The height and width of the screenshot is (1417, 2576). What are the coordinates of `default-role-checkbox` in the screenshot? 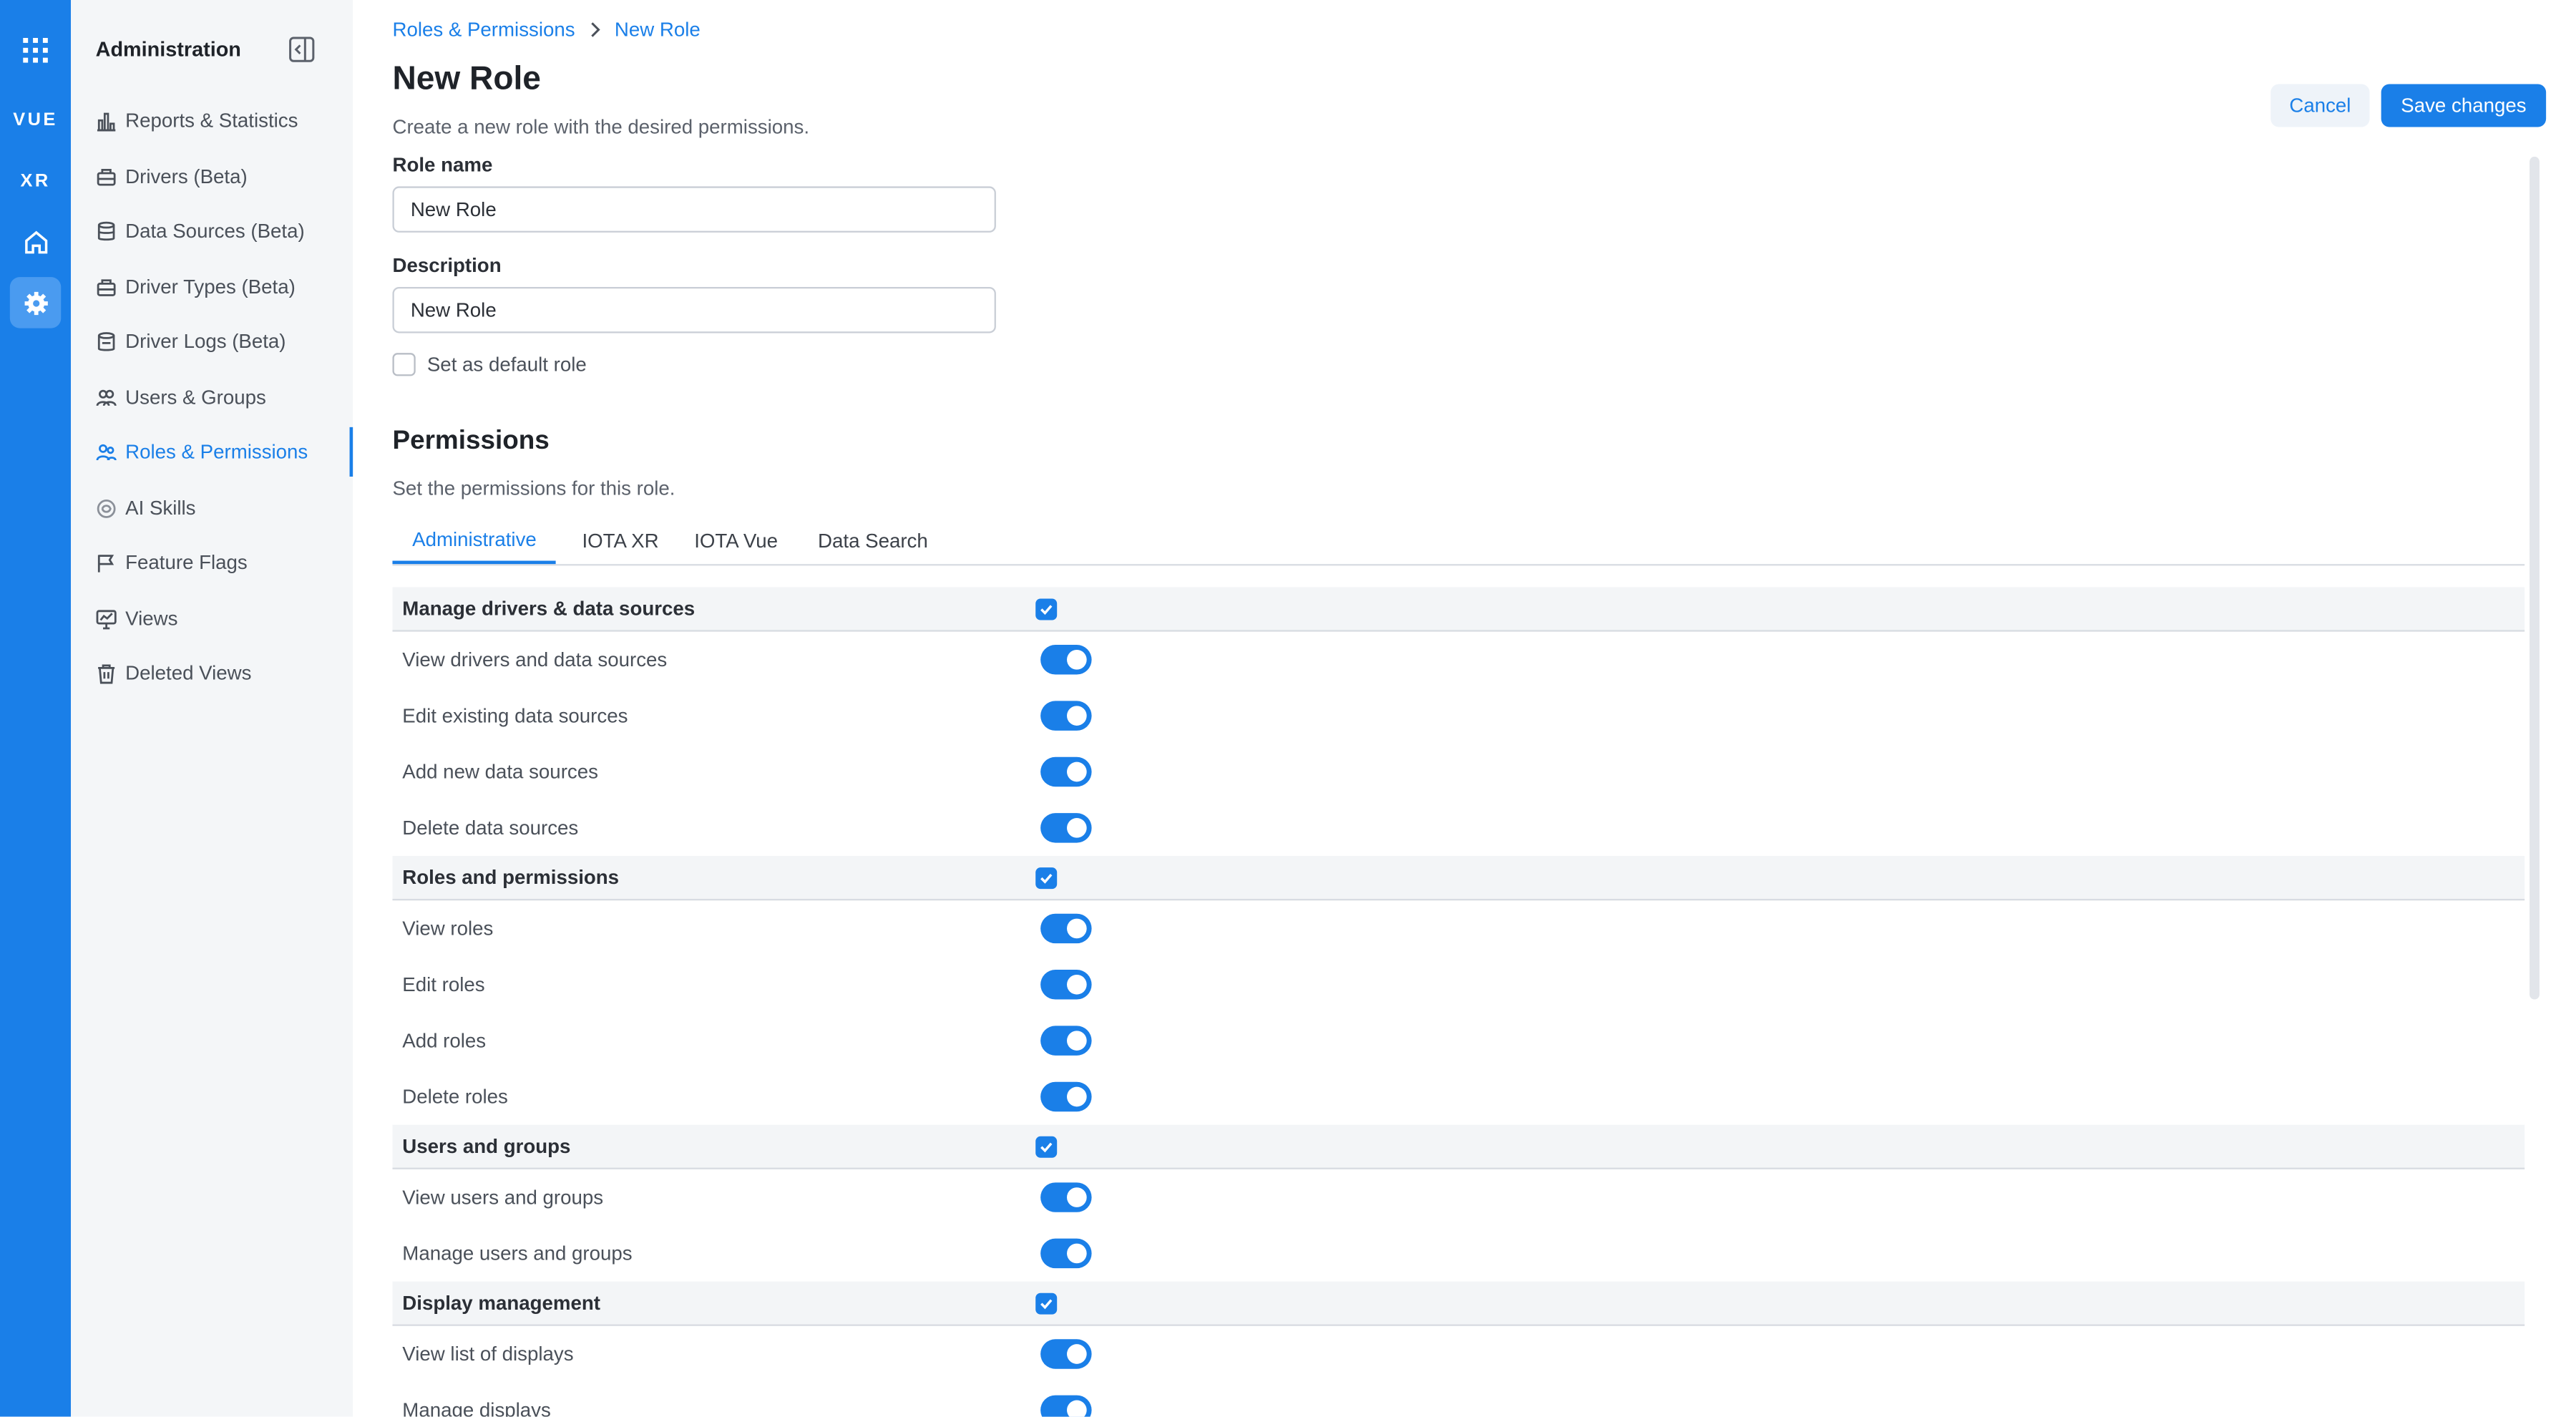 It's located at (404, 364).